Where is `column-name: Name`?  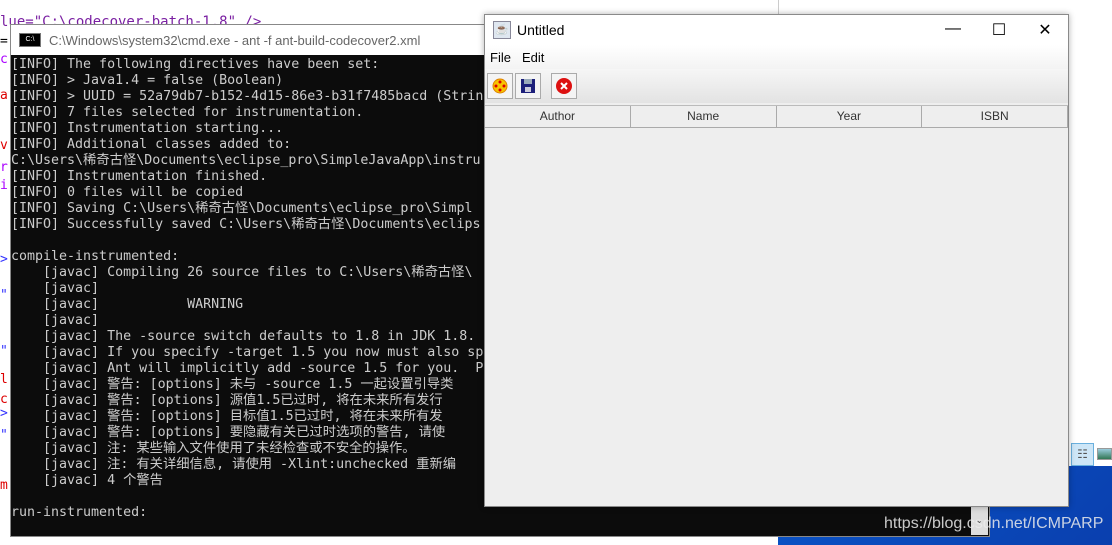
column-name: Name is located at coordinates (703, 117).